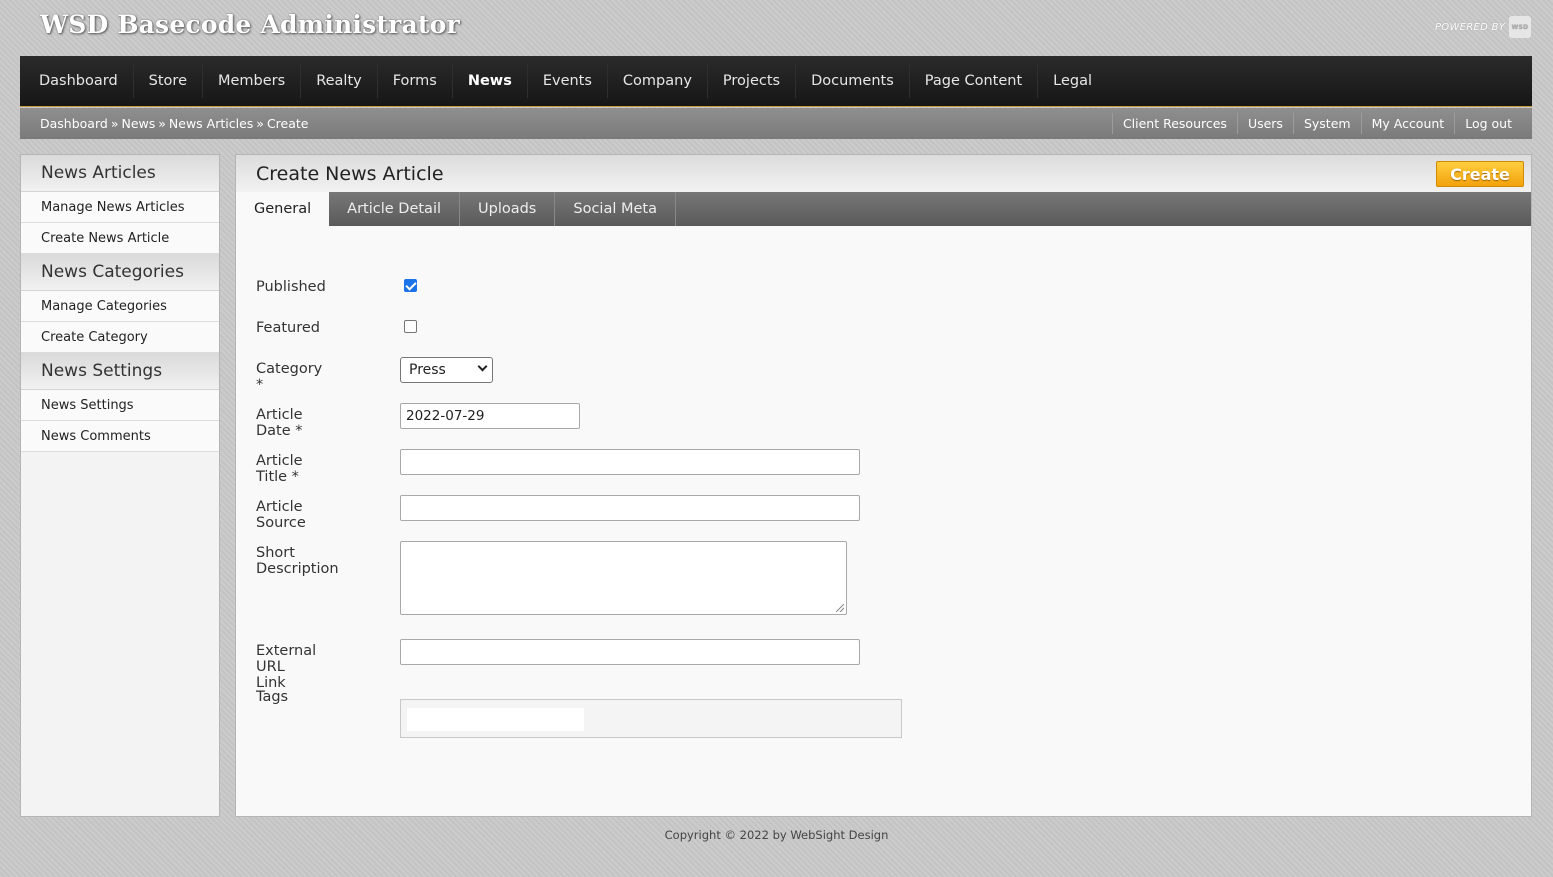 The width and height of the screenshot is (1553, 877). Describe the element at coordinates (410, 285) in the screenshot. I see `published-checkbox` at that location.